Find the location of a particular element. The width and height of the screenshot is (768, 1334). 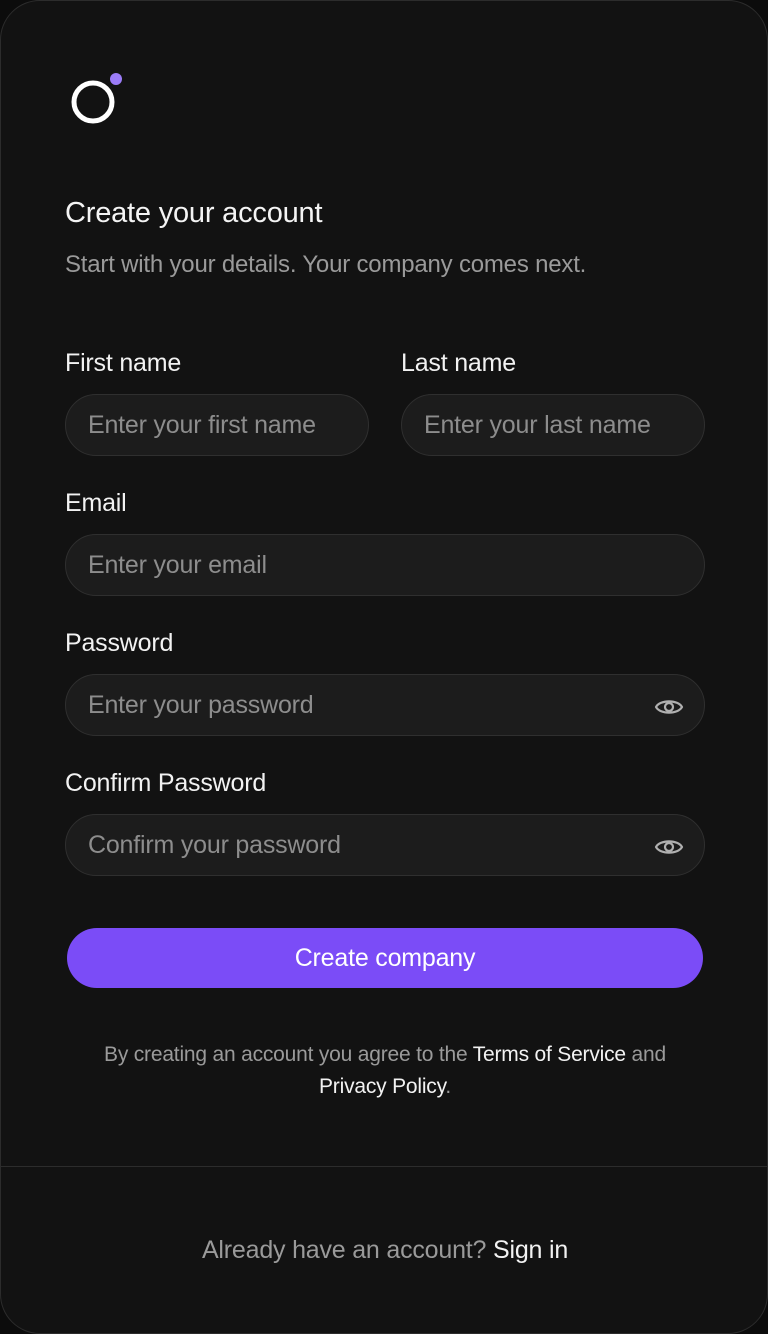

create-company-button: Create company is located at coordinates (385, 958).